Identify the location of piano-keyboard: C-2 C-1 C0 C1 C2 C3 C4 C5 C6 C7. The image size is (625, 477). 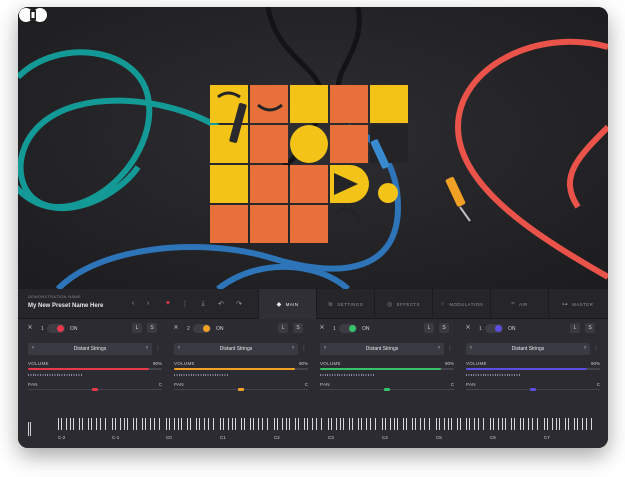
(313, 429).